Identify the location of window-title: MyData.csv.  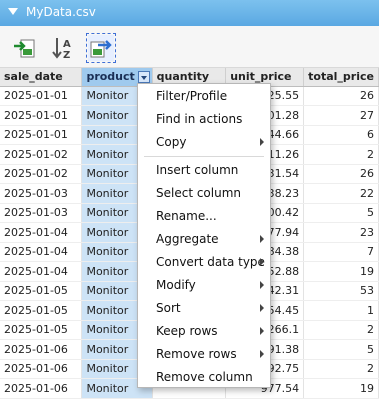
(61, 12).